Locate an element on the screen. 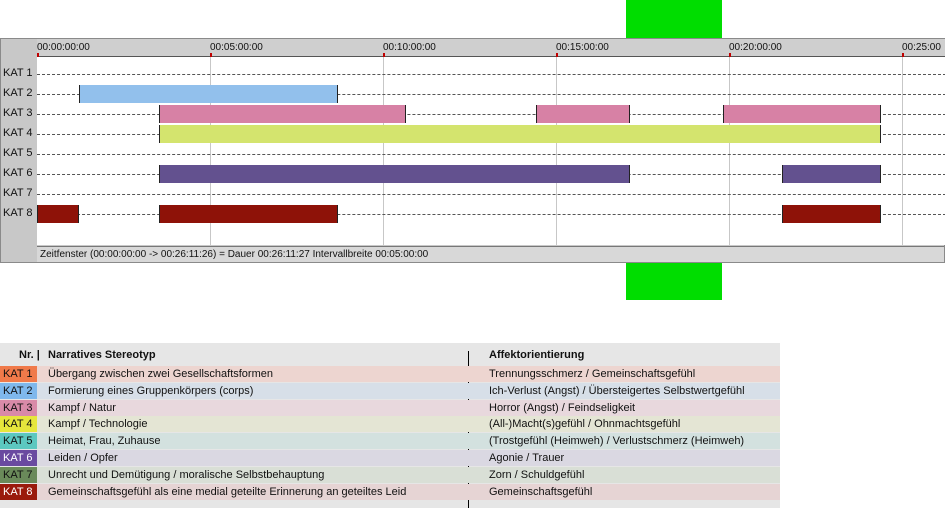  affect-orientation: Agonie / Trauer is located at coordinates (527, 458).